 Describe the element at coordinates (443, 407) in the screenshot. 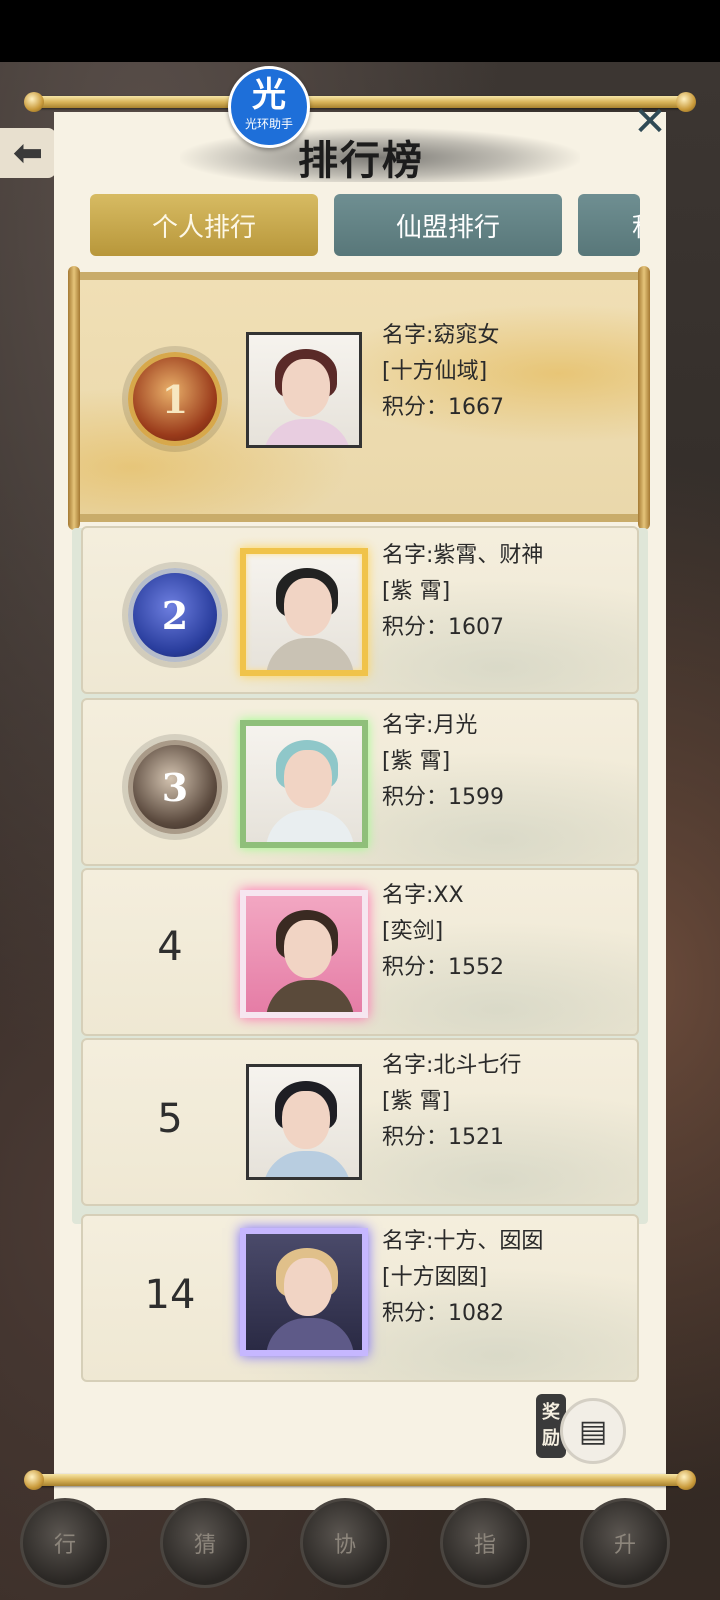

I see `player-score: 积分：1667` at that location.